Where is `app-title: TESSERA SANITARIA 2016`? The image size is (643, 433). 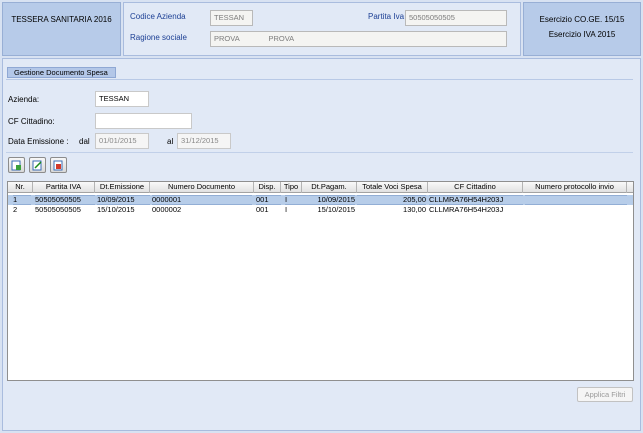 app-title: TESSERA SANITARIA 2016 is located at coordinates (61, 19).